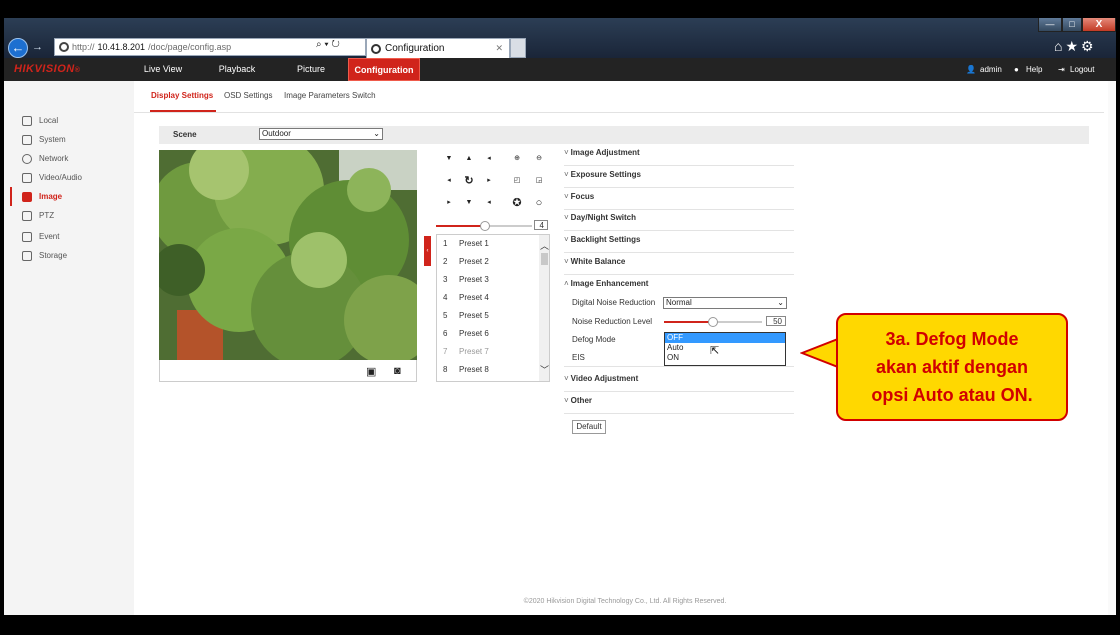  Describe the element at coordinates (469, 159) in the screenshot. I see `ptz-up-button: ▲` at that location.